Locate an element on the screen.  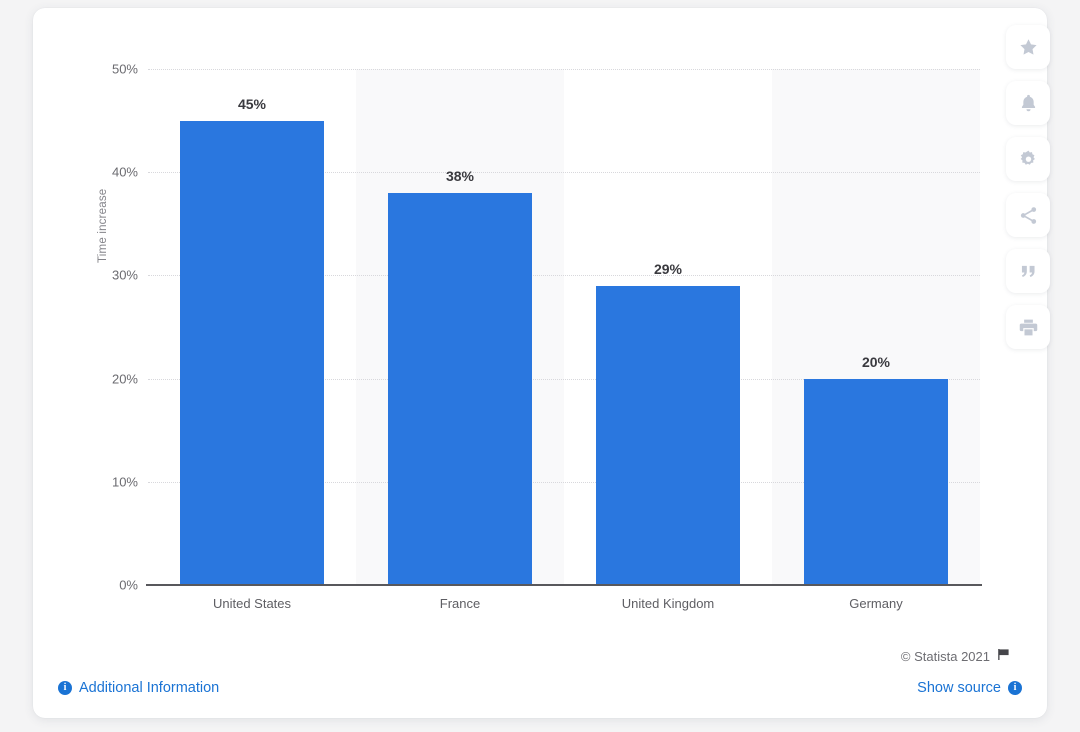
printer-icon is located at coordinates (1028, 327).